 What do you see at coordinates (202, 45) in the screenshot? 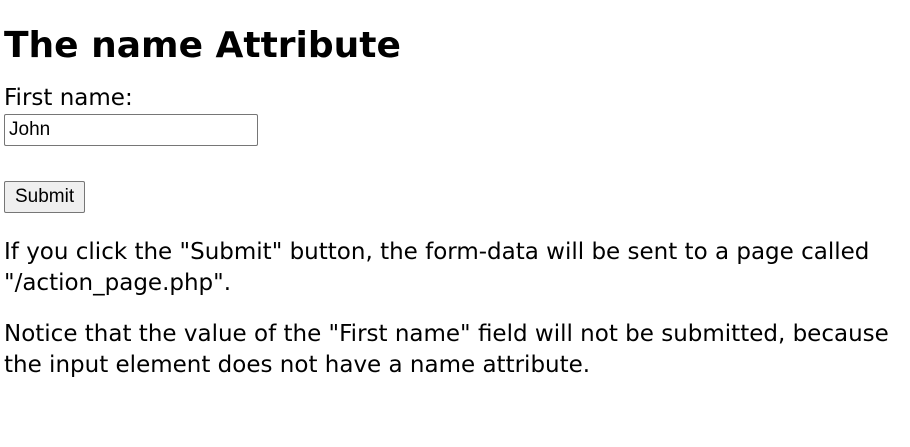
I see `page-title: The name Attribute` at bounding box center [202, 45].